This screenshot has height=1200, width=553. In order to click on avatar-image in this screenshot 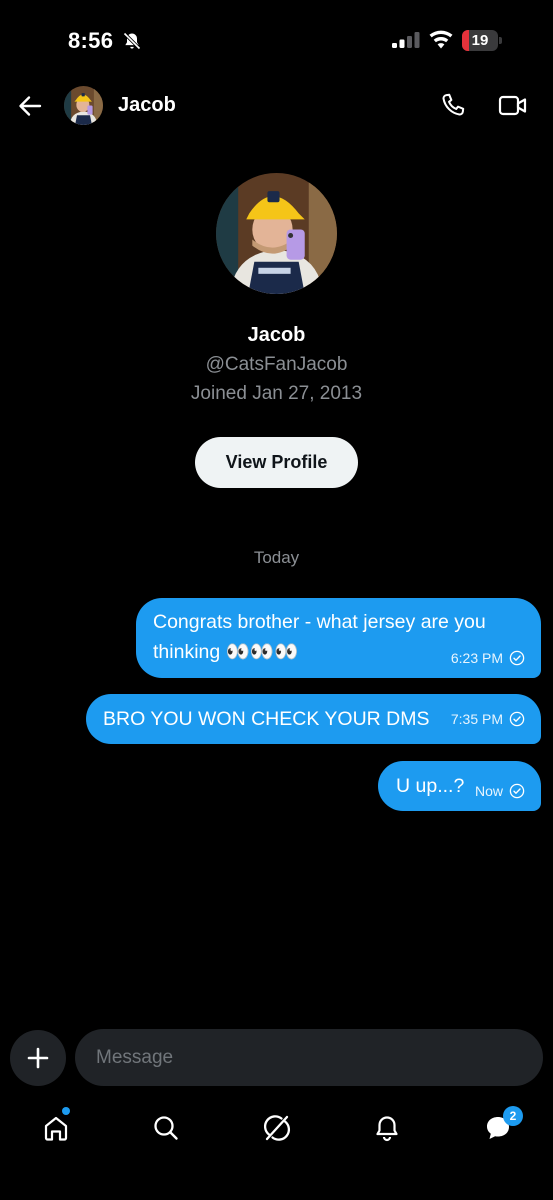, I will do `click(83, 105)`.